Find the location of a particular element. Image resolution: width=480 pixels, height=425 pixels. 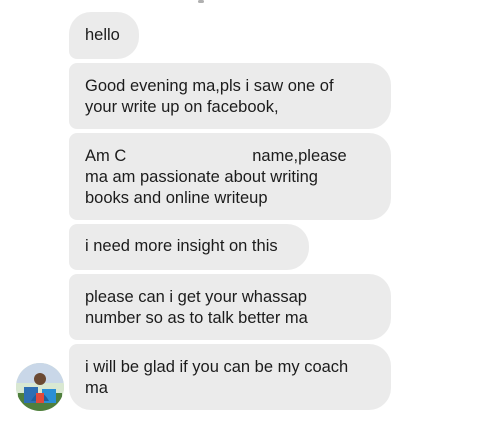

message-bubble: i need more insight on this is located at coordinates (189, 247).